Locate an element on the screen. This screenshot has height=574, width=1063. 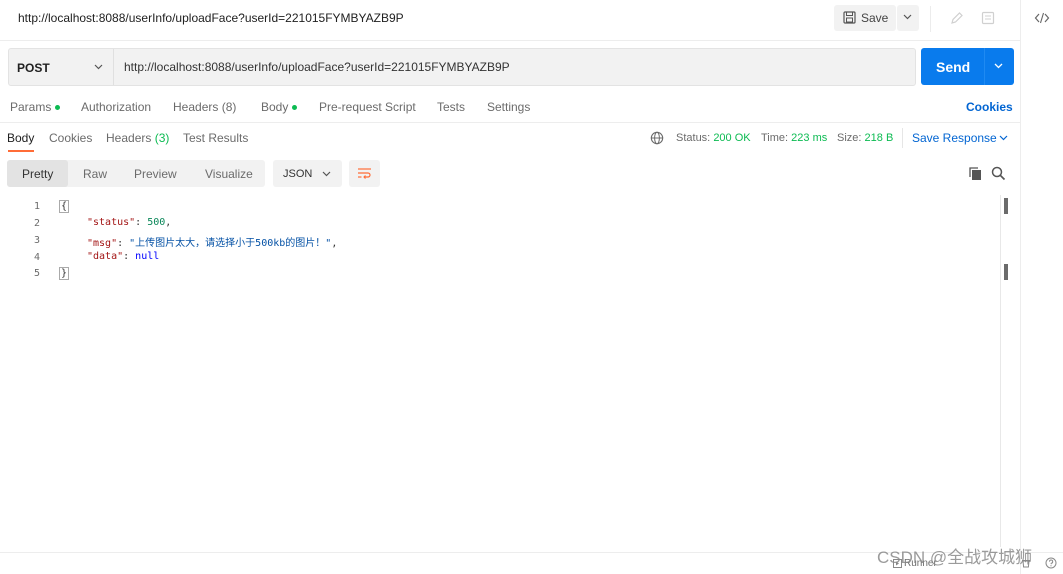
code-line: } is located at coordinates (64, 273).